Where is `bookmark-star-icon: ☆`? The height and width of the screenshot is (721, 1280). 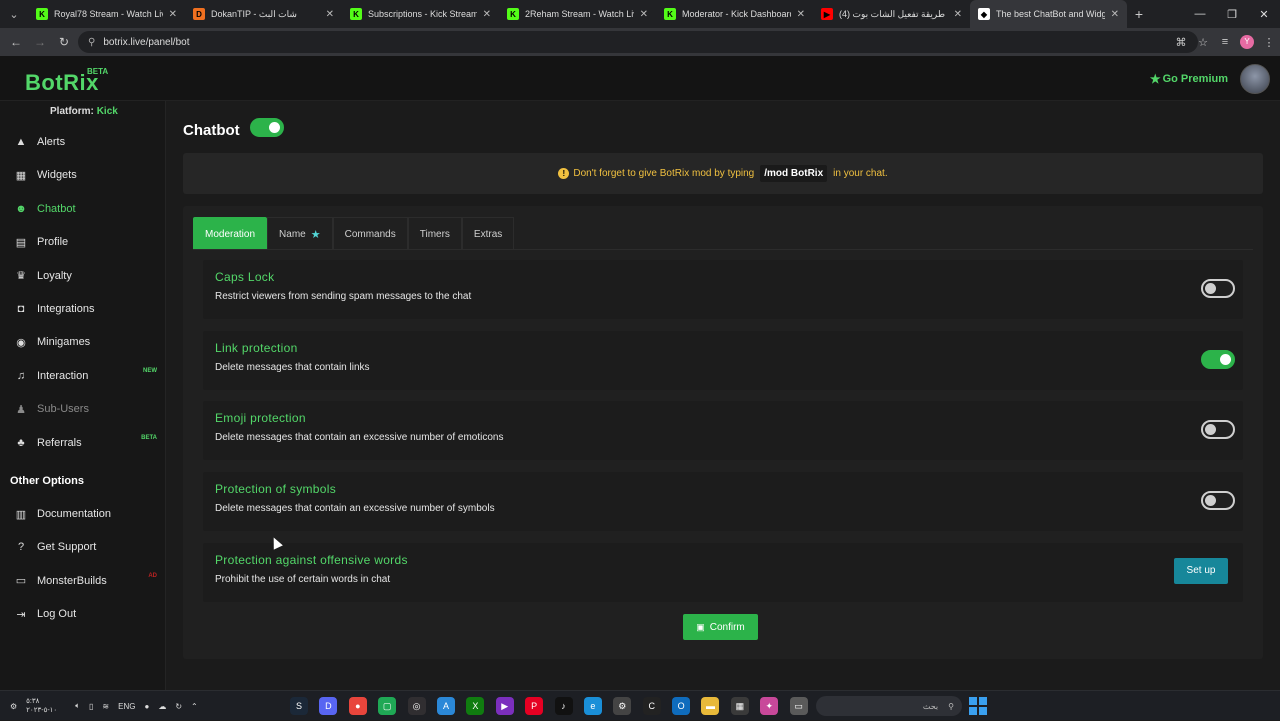
bookmark-star-icon: ☆ is located at coordinates (1203, 42).